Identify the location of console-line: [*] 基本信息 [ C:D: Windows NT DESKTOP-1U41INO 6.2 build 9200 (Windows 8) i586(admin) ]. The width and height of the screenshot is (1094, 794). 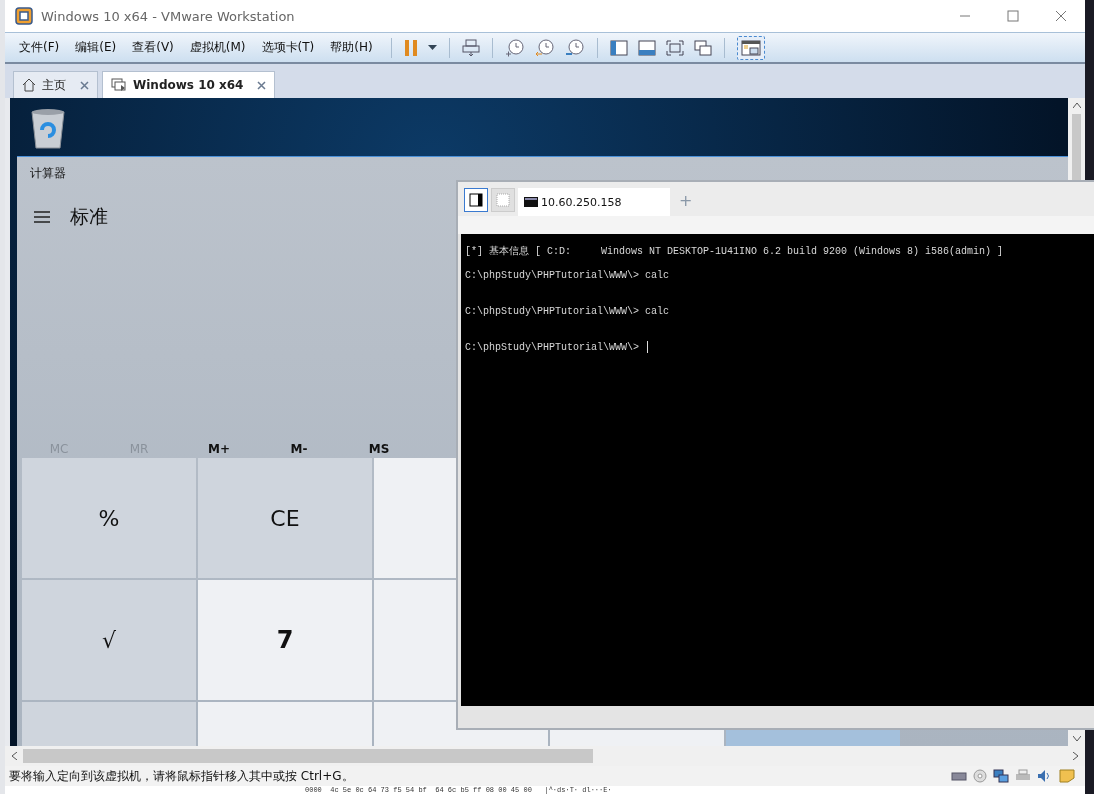
(734, 251).